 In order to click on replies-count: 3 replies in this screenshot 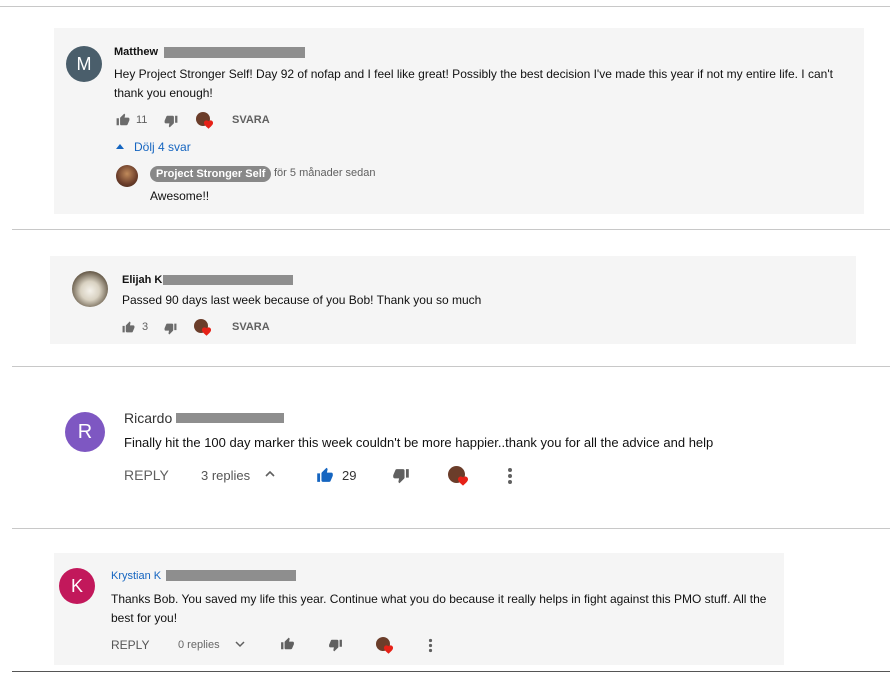, I will do `click(225, 475)`.